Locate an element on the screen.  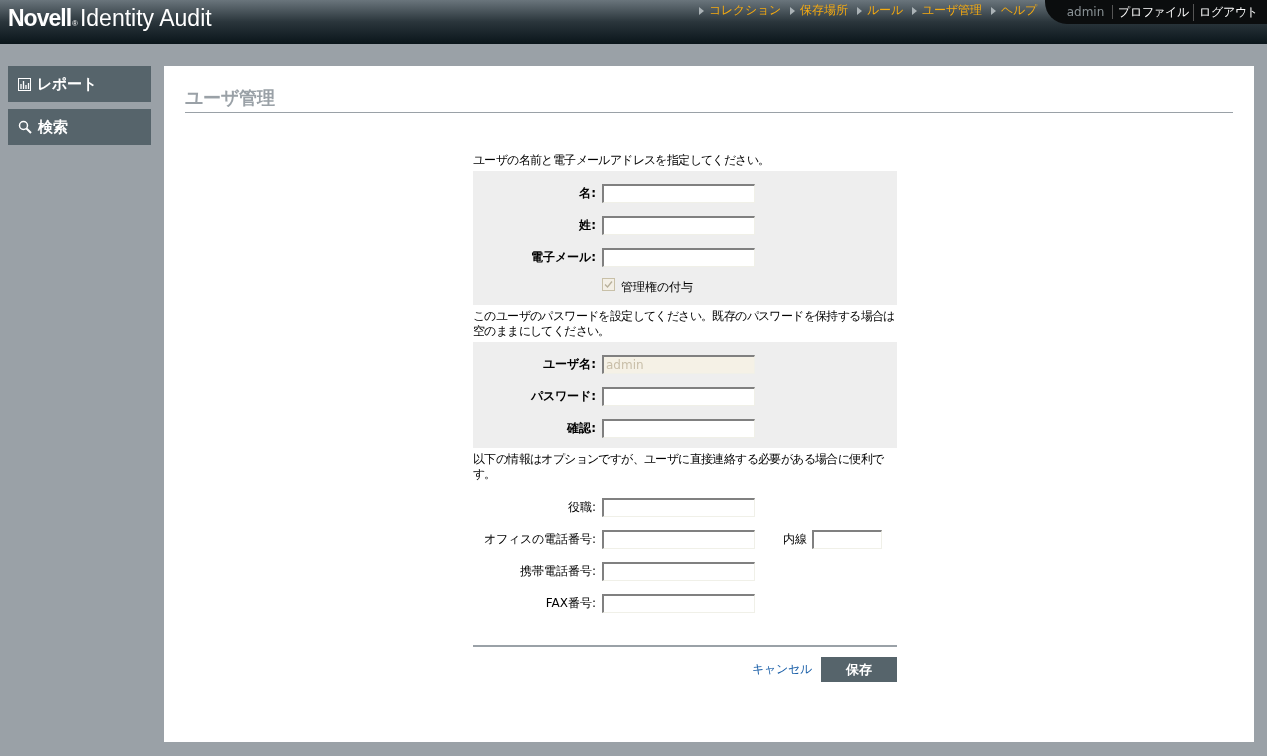
instruction-text: 以下の情報はオプションですが、ユーザに直接連絡する必要がある場合に便利です。 is located at coordinates (679, 467).